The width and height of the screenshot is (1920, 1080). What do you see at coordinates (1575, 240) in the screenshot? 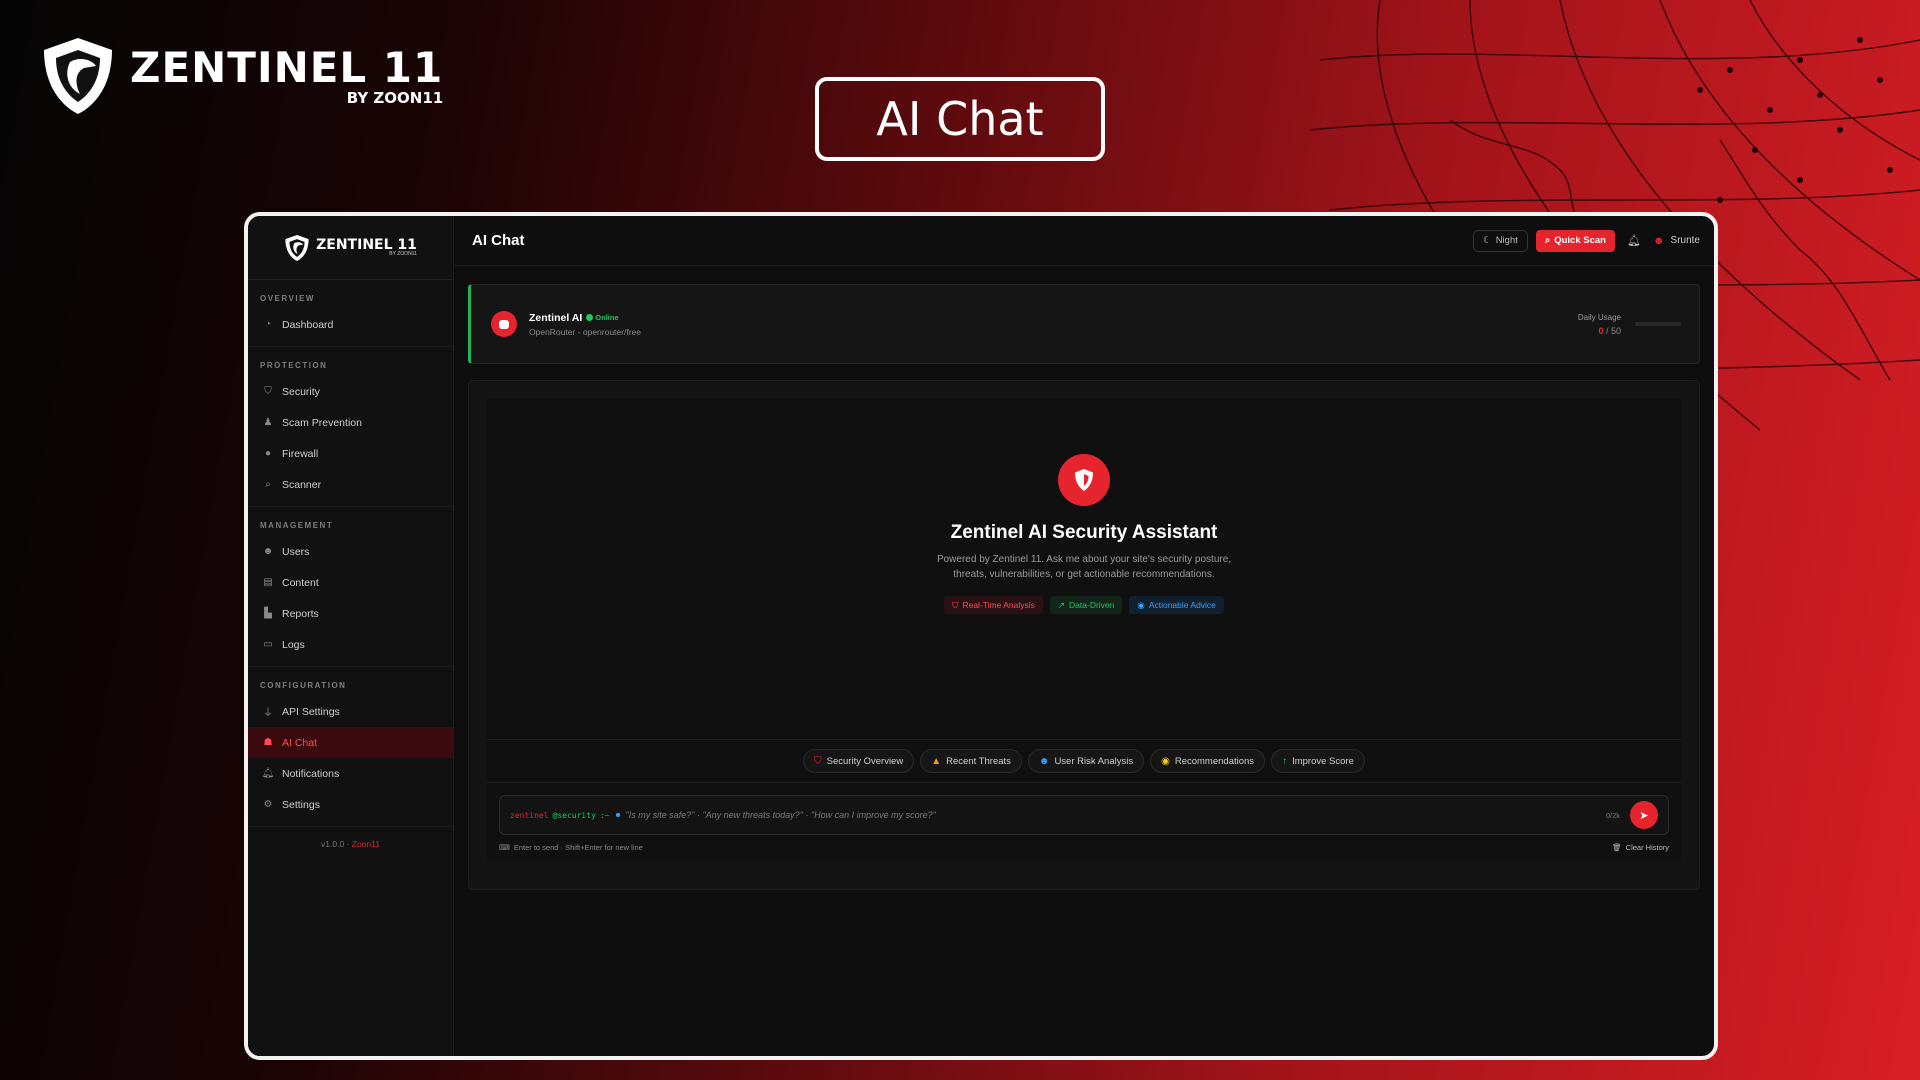
I see `quick-scan-button: ⌕ Quick Scan` at bounding box center [1575, 240].